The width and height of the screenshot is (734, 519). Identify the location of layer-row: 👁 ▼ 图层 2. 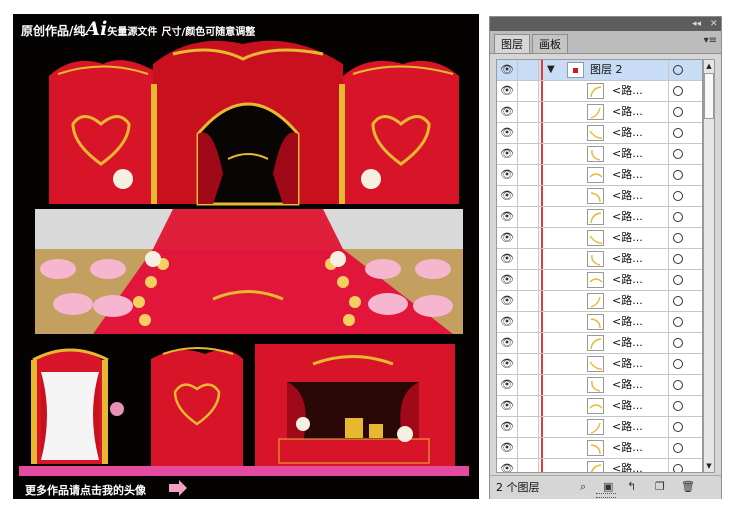
(599, 70).